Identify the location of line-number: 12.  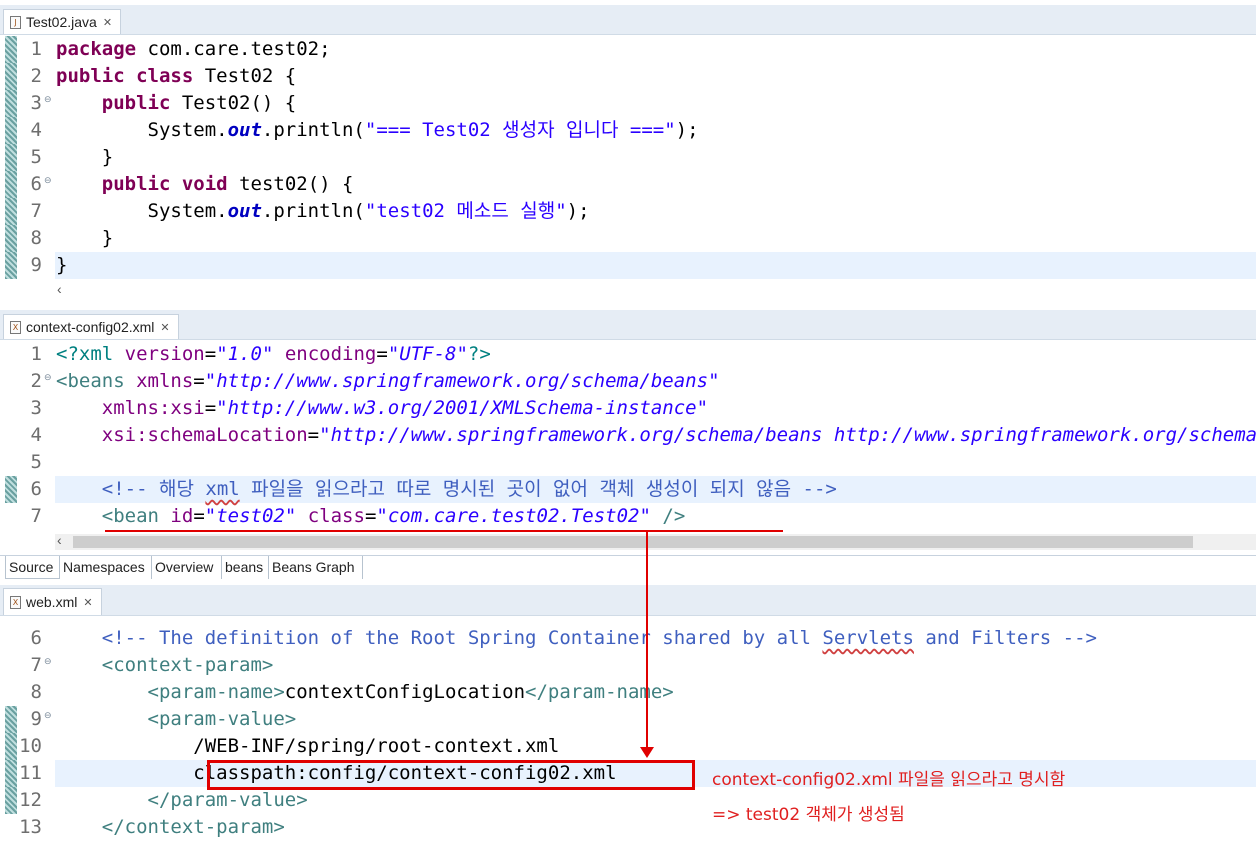
(30, 800).